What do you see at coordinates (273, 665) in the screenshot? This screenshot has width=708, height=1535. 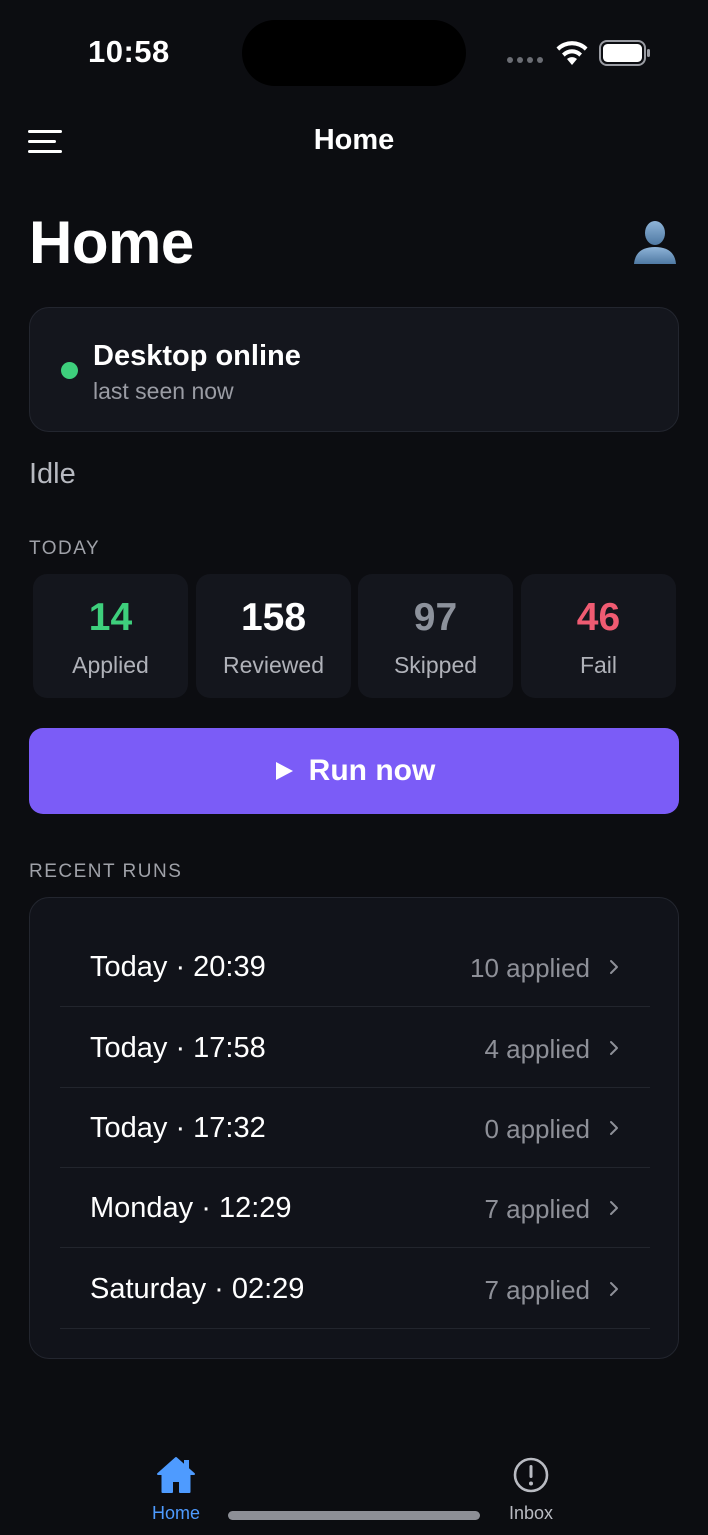 I see `stat-label: Reviewed` at bounding box center [273, 665].